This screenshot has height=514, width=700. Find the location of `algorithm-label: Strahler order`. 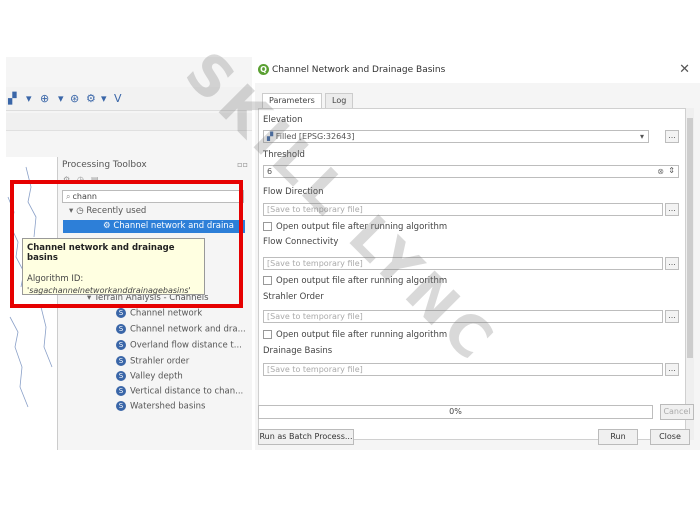

algorithm-label: Strahler order is located at coordinates (160, 361).